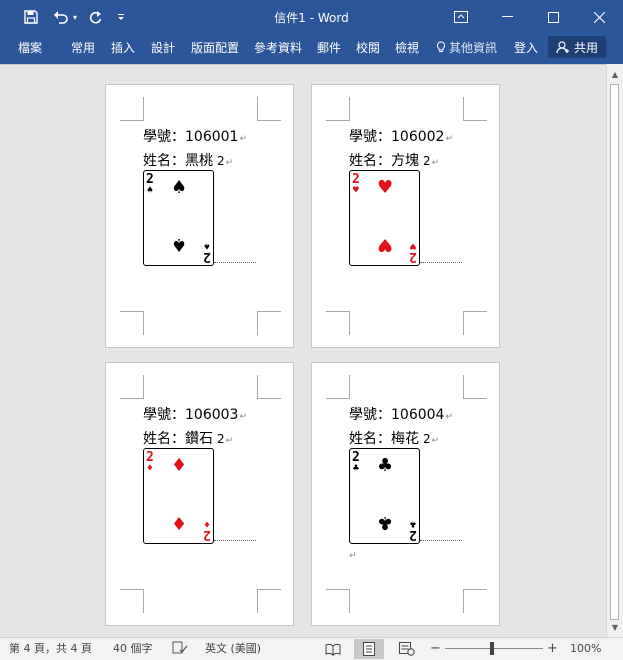 This screenshot has width=623, height=660. What do you see at coordinates (163, 49) in the screenshot?
I see `tab-design: 設計` at bounding box center [163, 49].